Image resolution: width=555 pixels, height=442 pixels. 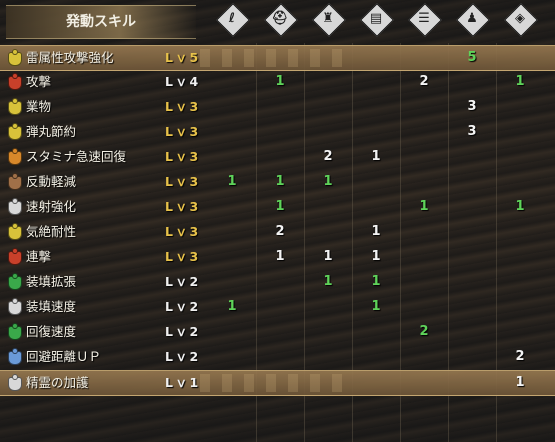 What do you see at coordinates (51, 206) in the screenshot?
I see `skill-name: 速射強化` at bounding box center [51, 206].